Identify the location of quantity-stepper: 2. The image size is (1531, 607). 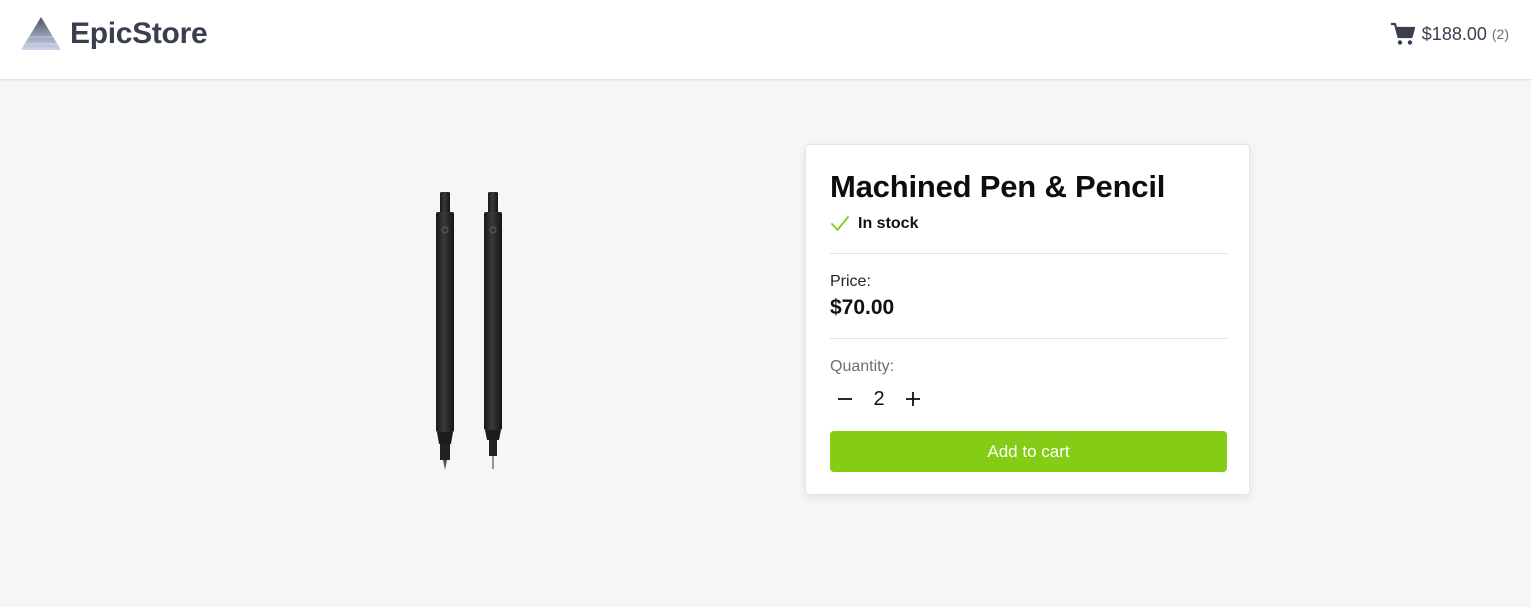
(879, 399).